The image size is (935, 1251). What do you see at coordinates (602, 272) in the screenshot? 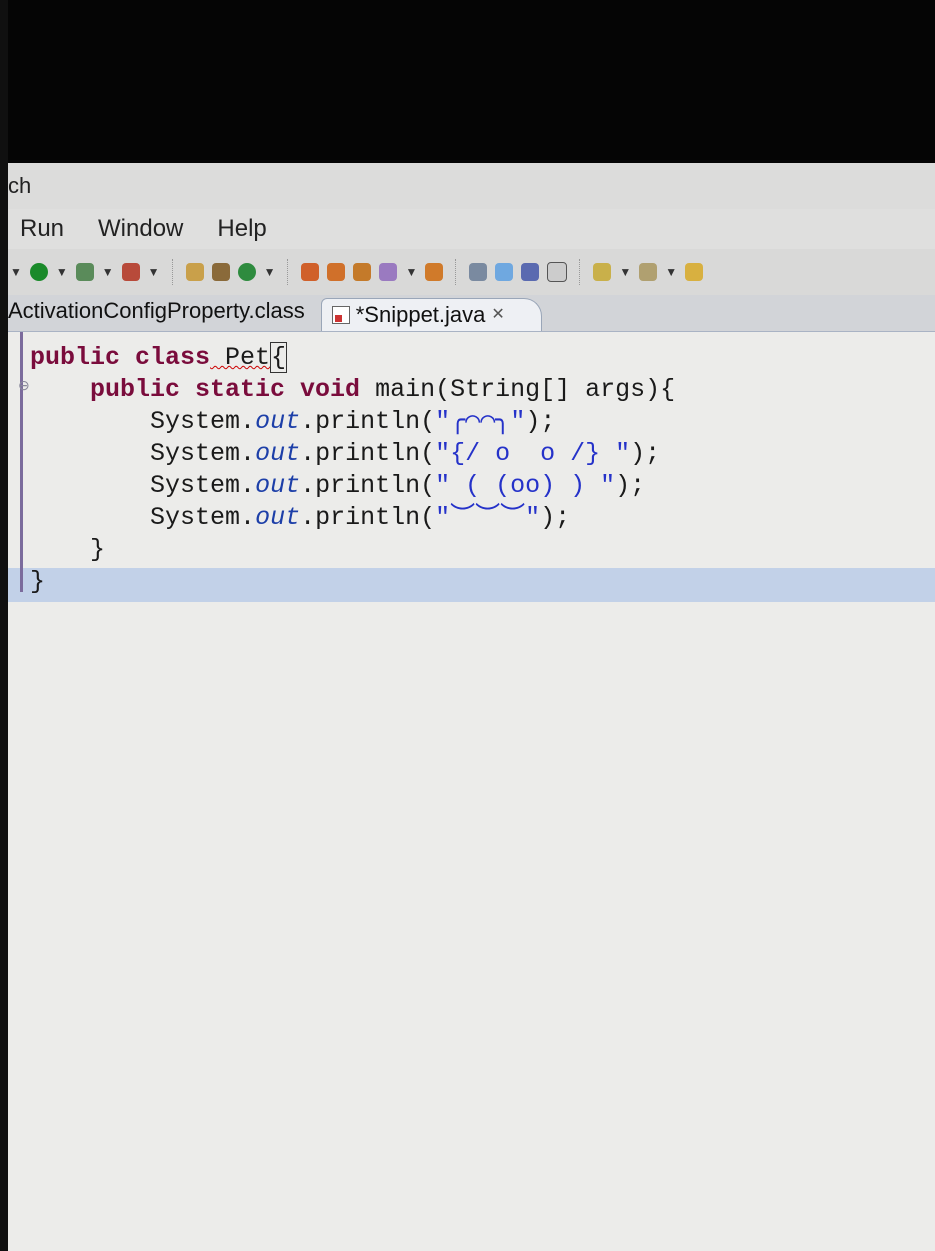
I see `next-annotation-icon` at bounding box center [602, 272].